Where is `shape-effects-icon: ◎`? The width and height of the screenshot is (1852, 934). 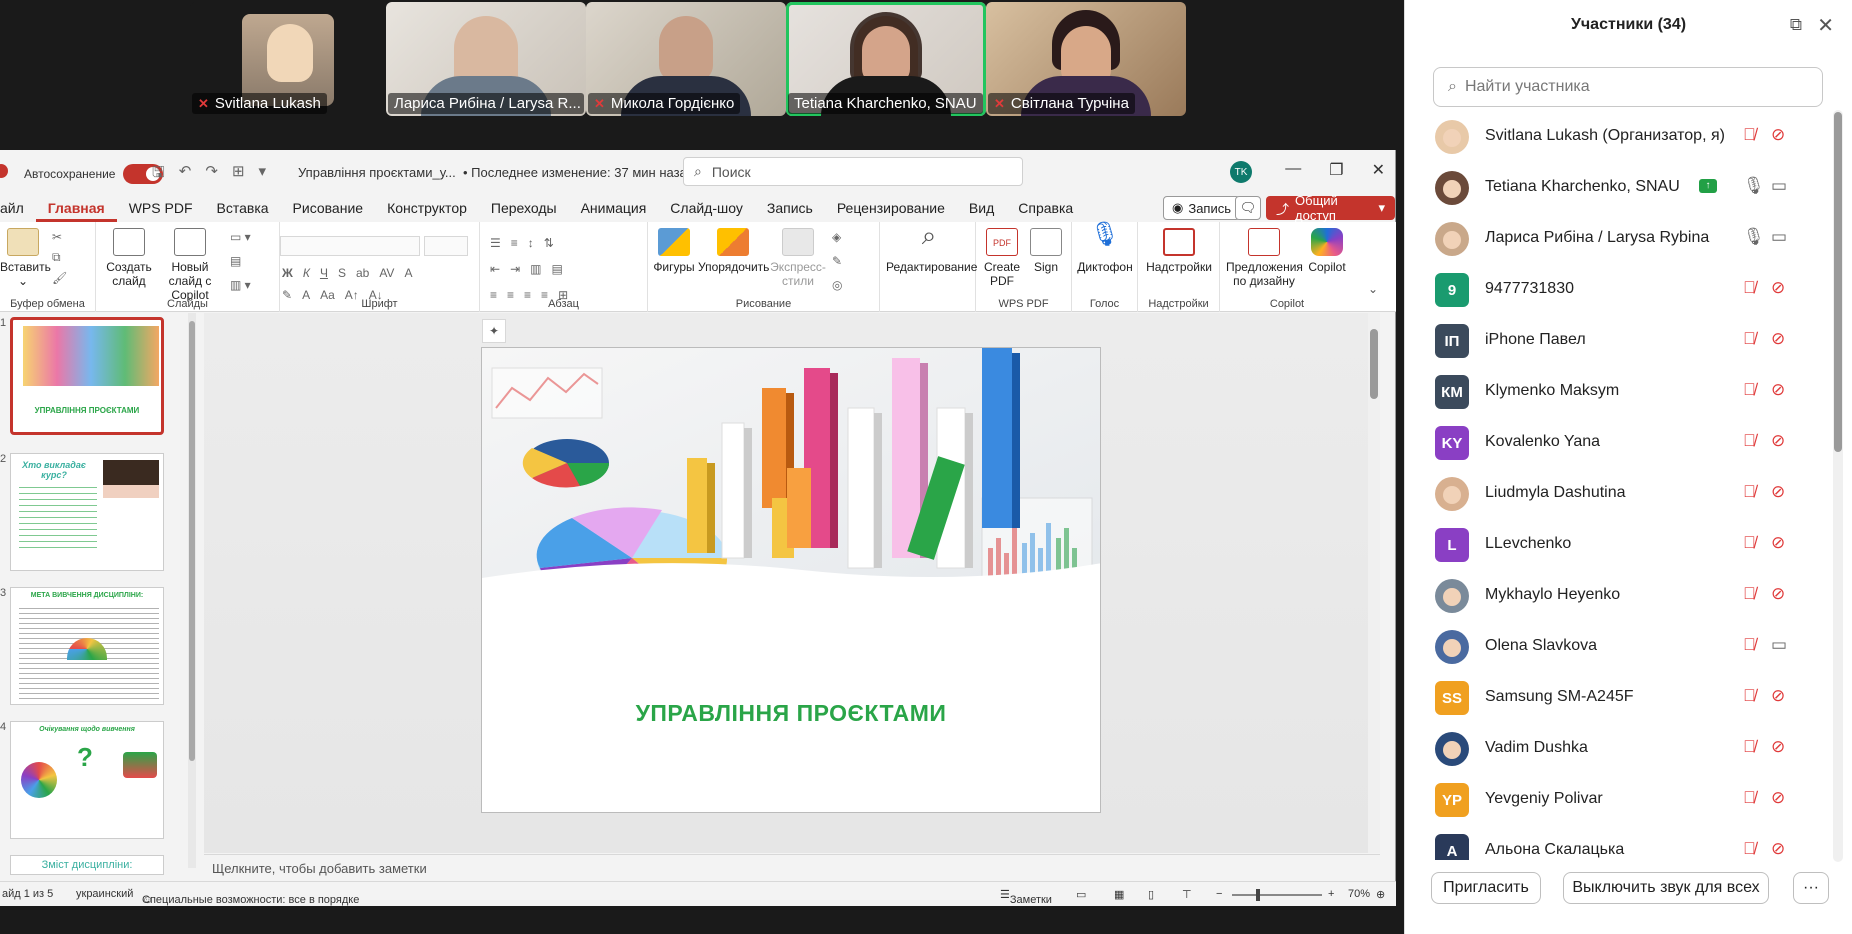
shape-effects-icon: ◎ is located at coordinates (837, 285).